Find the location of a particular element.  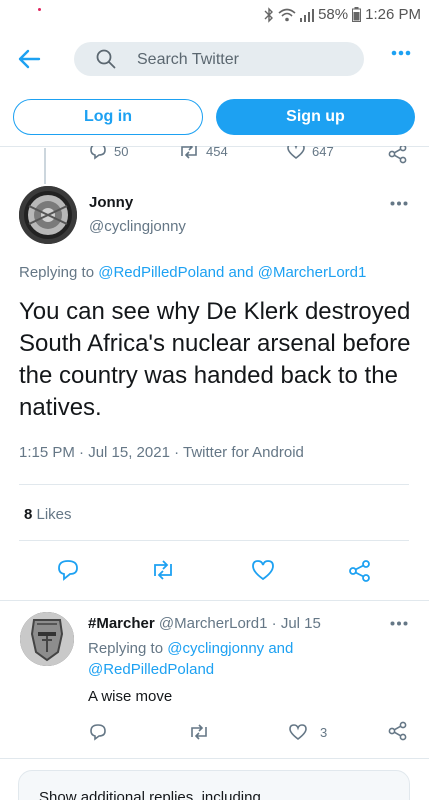

likes-count-link: 8 Likes is located at coordinates (48, 514).